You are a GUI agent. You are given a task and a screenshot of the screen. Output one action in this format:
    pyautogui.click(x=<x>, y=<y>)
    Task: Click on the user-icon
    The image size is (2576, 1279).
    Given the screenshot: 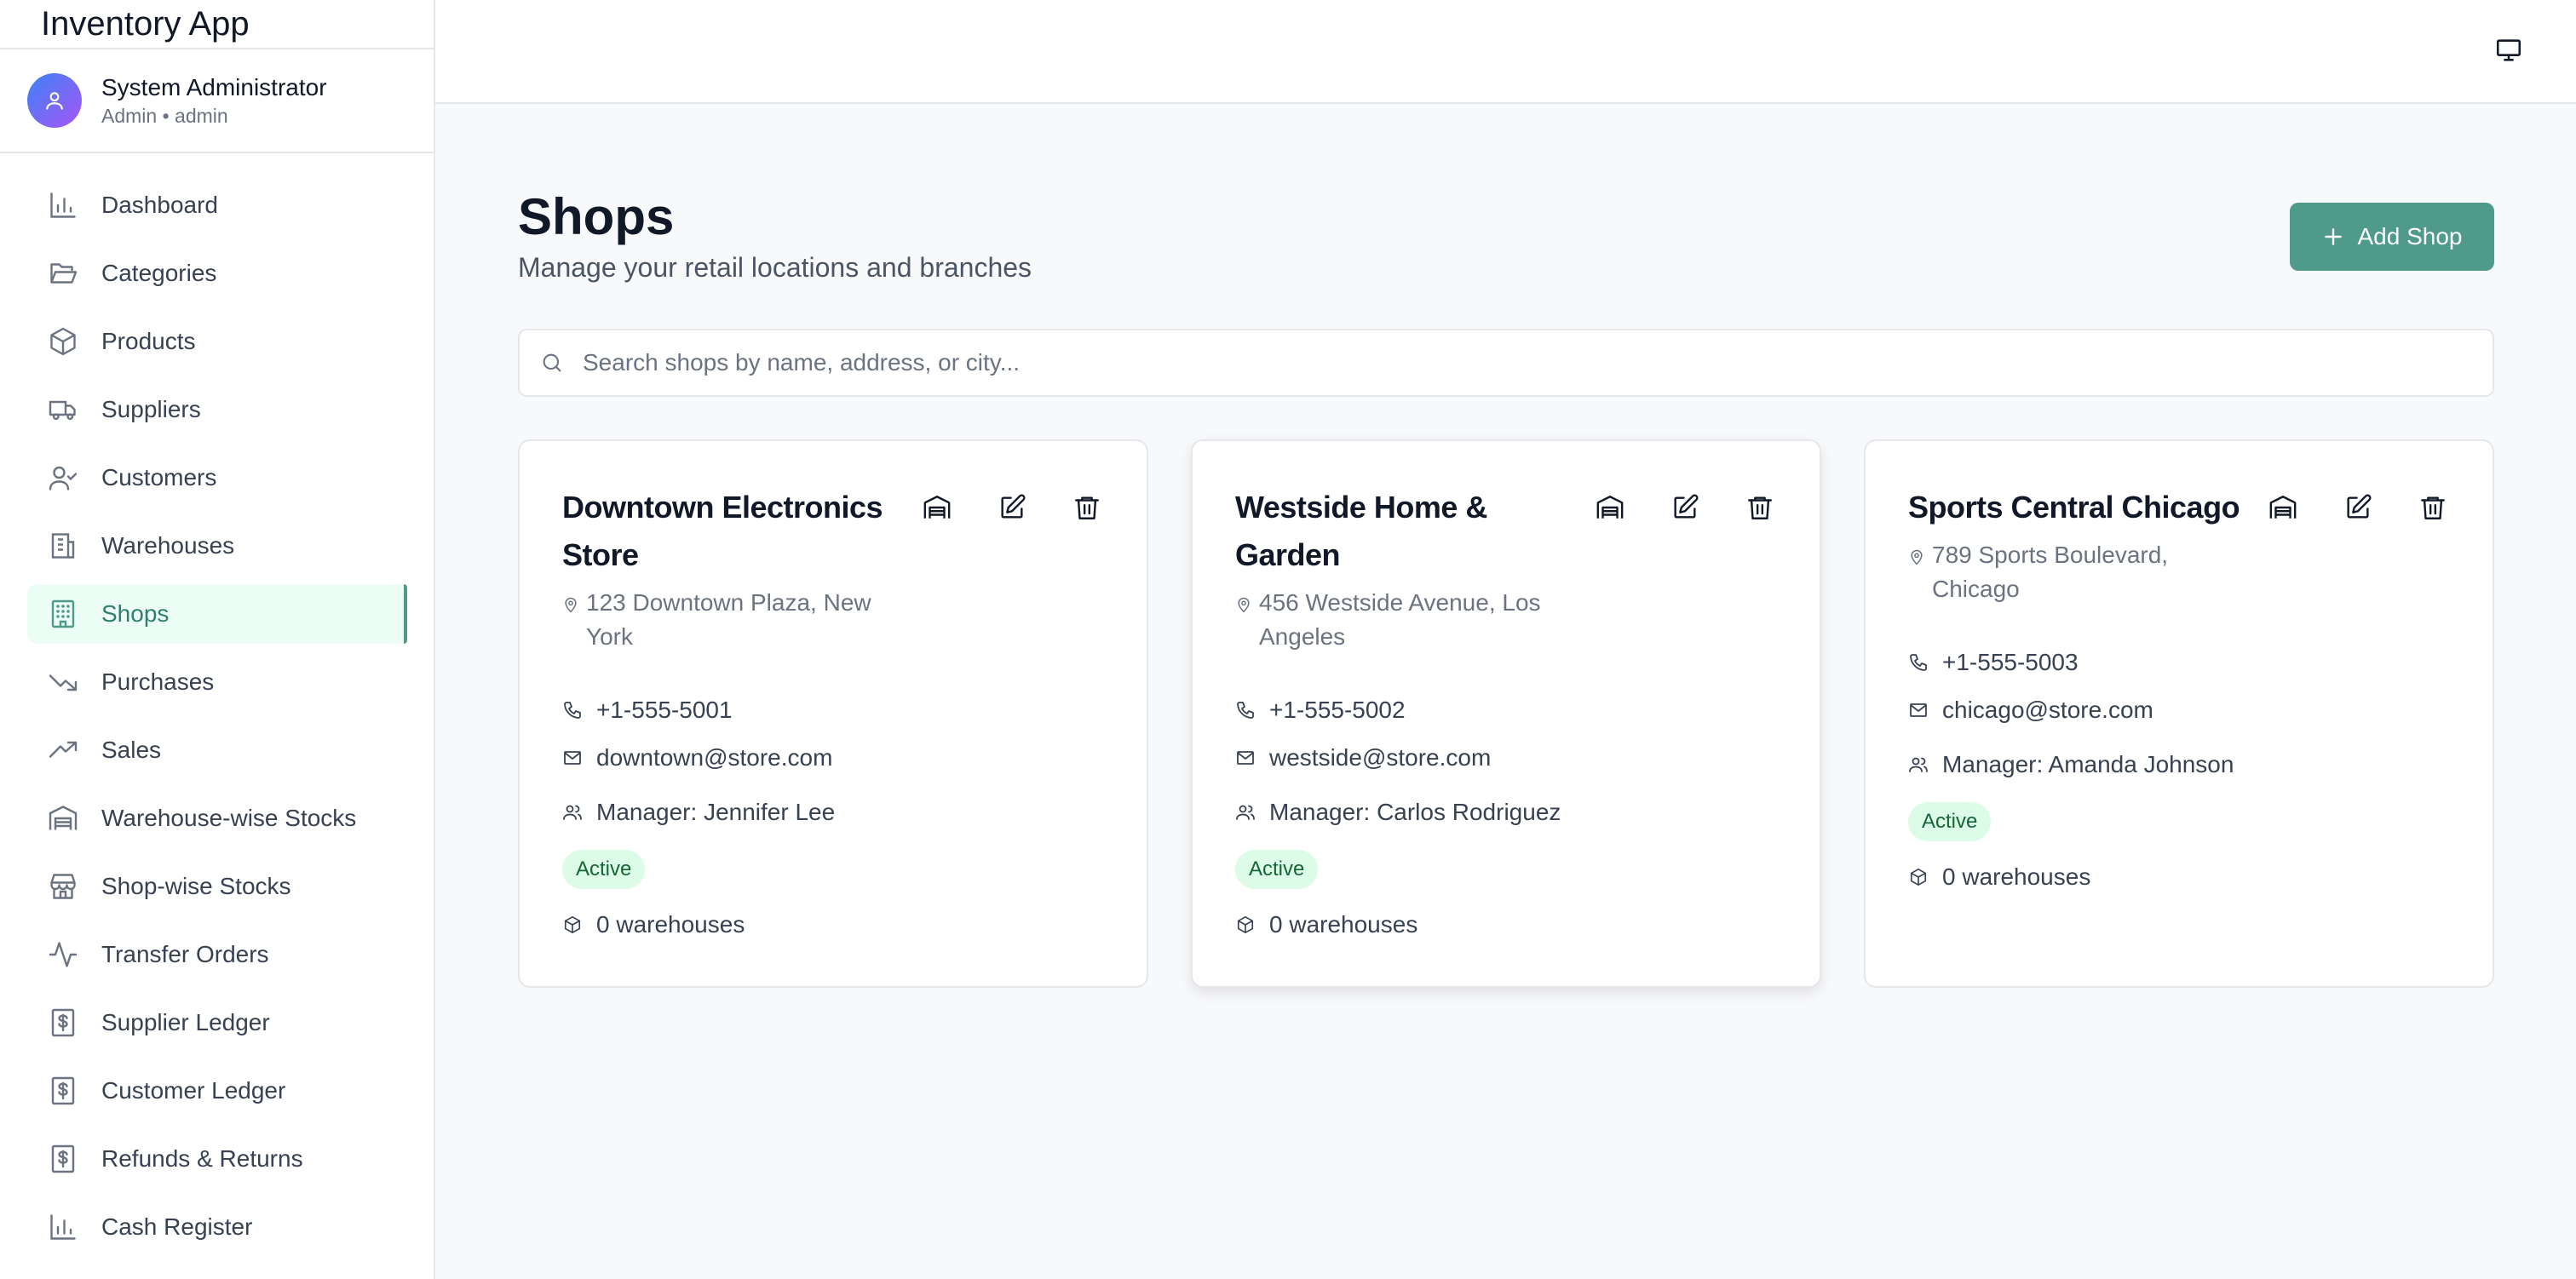 What is the action you would take?
    pyautogui.click(x=55, y=101)
    